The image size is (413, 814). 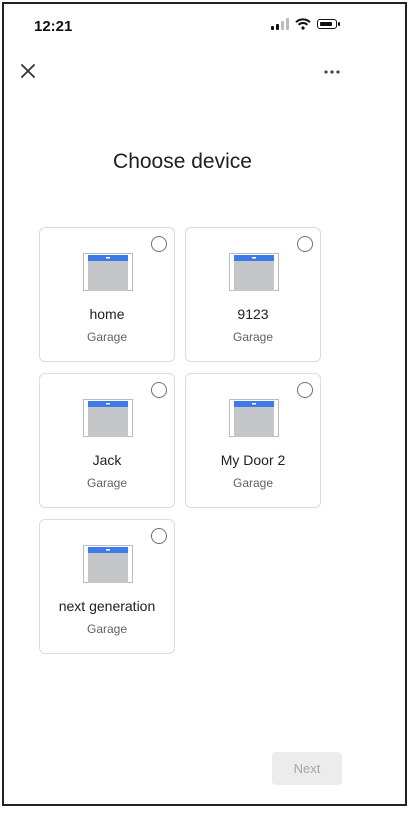 What do you see at coordinates (303, 24) in the screenshot?
I see `wifi-icon` at bounding box center [303, 24].